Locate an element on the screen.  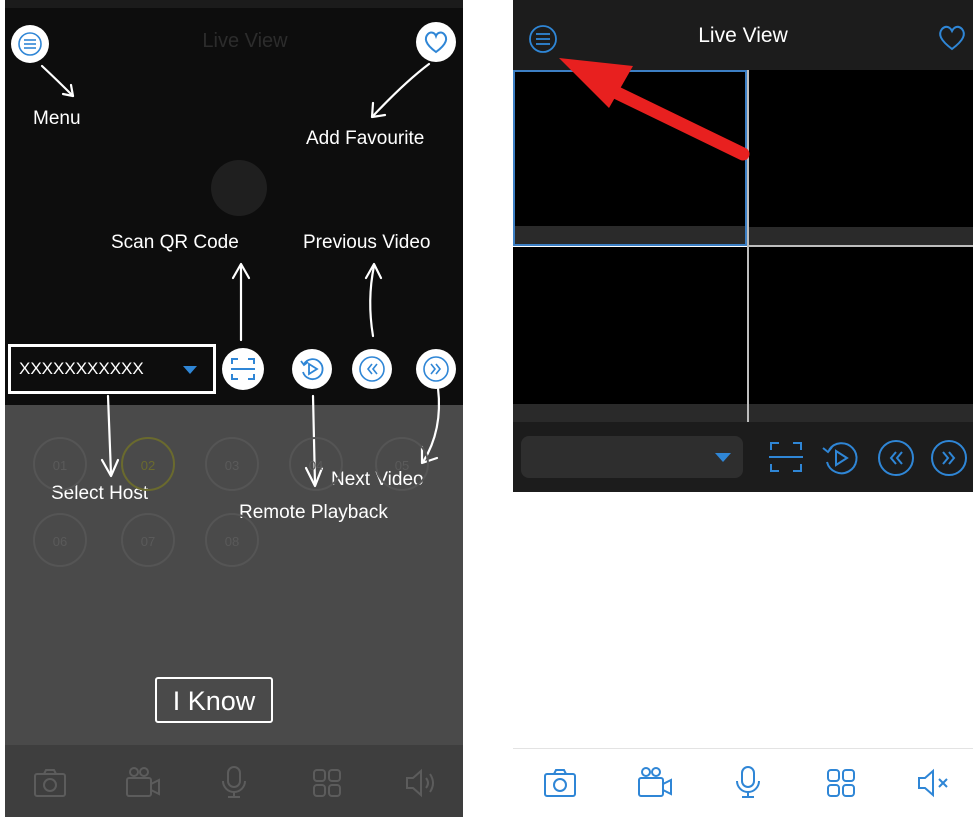
remote-playback-button is located at coordinates (312, 369).